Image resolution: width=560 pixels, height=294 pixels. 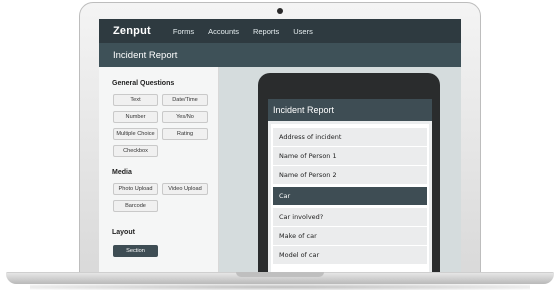 I want to click on title-bar: Incident Report, so click(x=280, y=55).